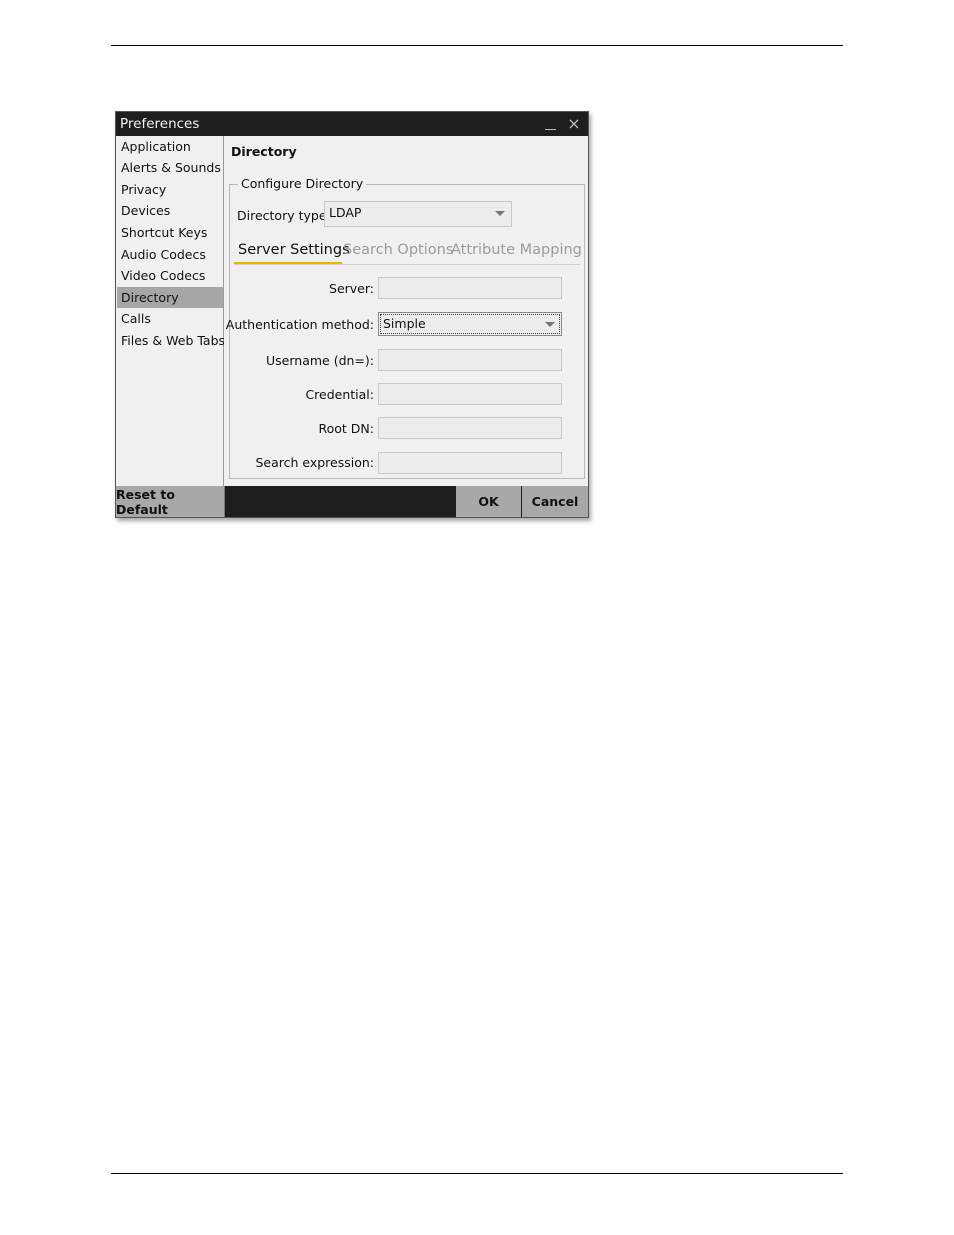 This screenshot has width=954, height=1235. I want to click on username-input, so click(470, 360).